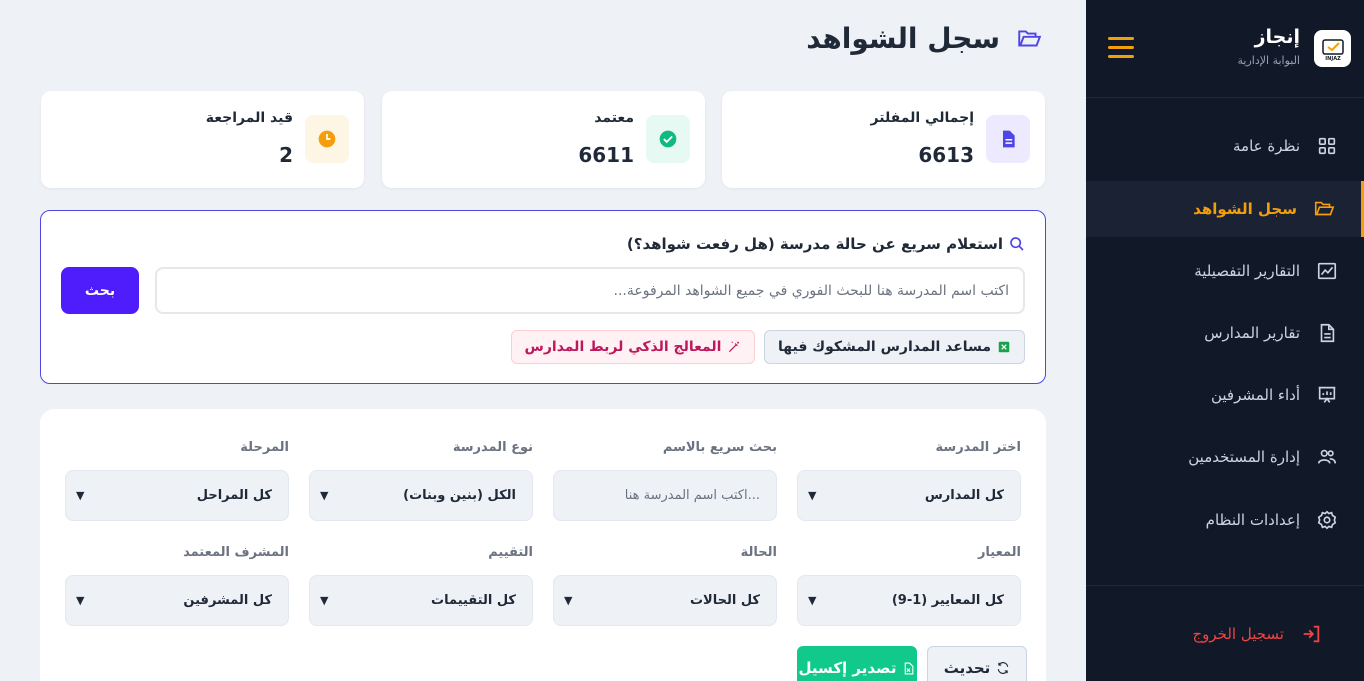 The image size is (1364, 681). I want to click on supervisor-label: المشرف المعتمد, so click(236, 552).